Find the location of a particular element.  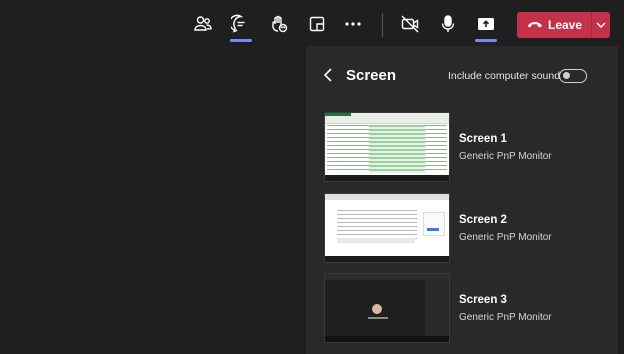

screen-option: Screen 3 Generic PnP Monitor is located at coordinates (464, 309).